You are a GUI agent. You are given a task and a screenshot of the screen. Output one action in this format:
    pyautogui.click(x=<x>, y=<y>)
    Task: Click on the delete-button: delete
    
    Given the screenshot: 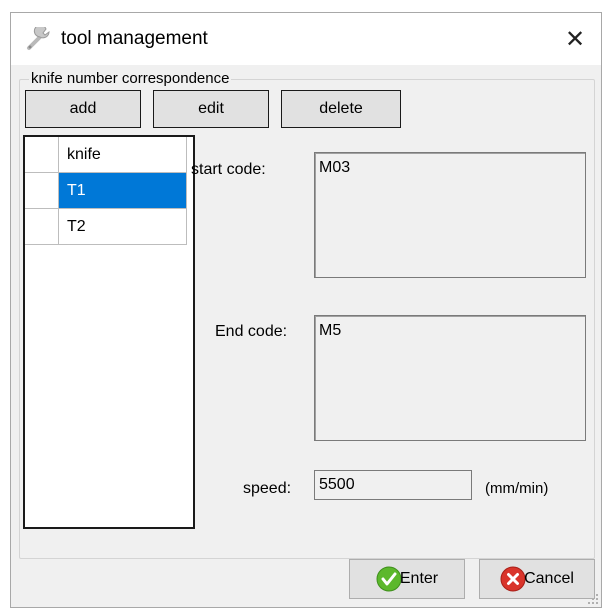 What is the action you would take?
    pyautogui.click(x=341, y=109)
    